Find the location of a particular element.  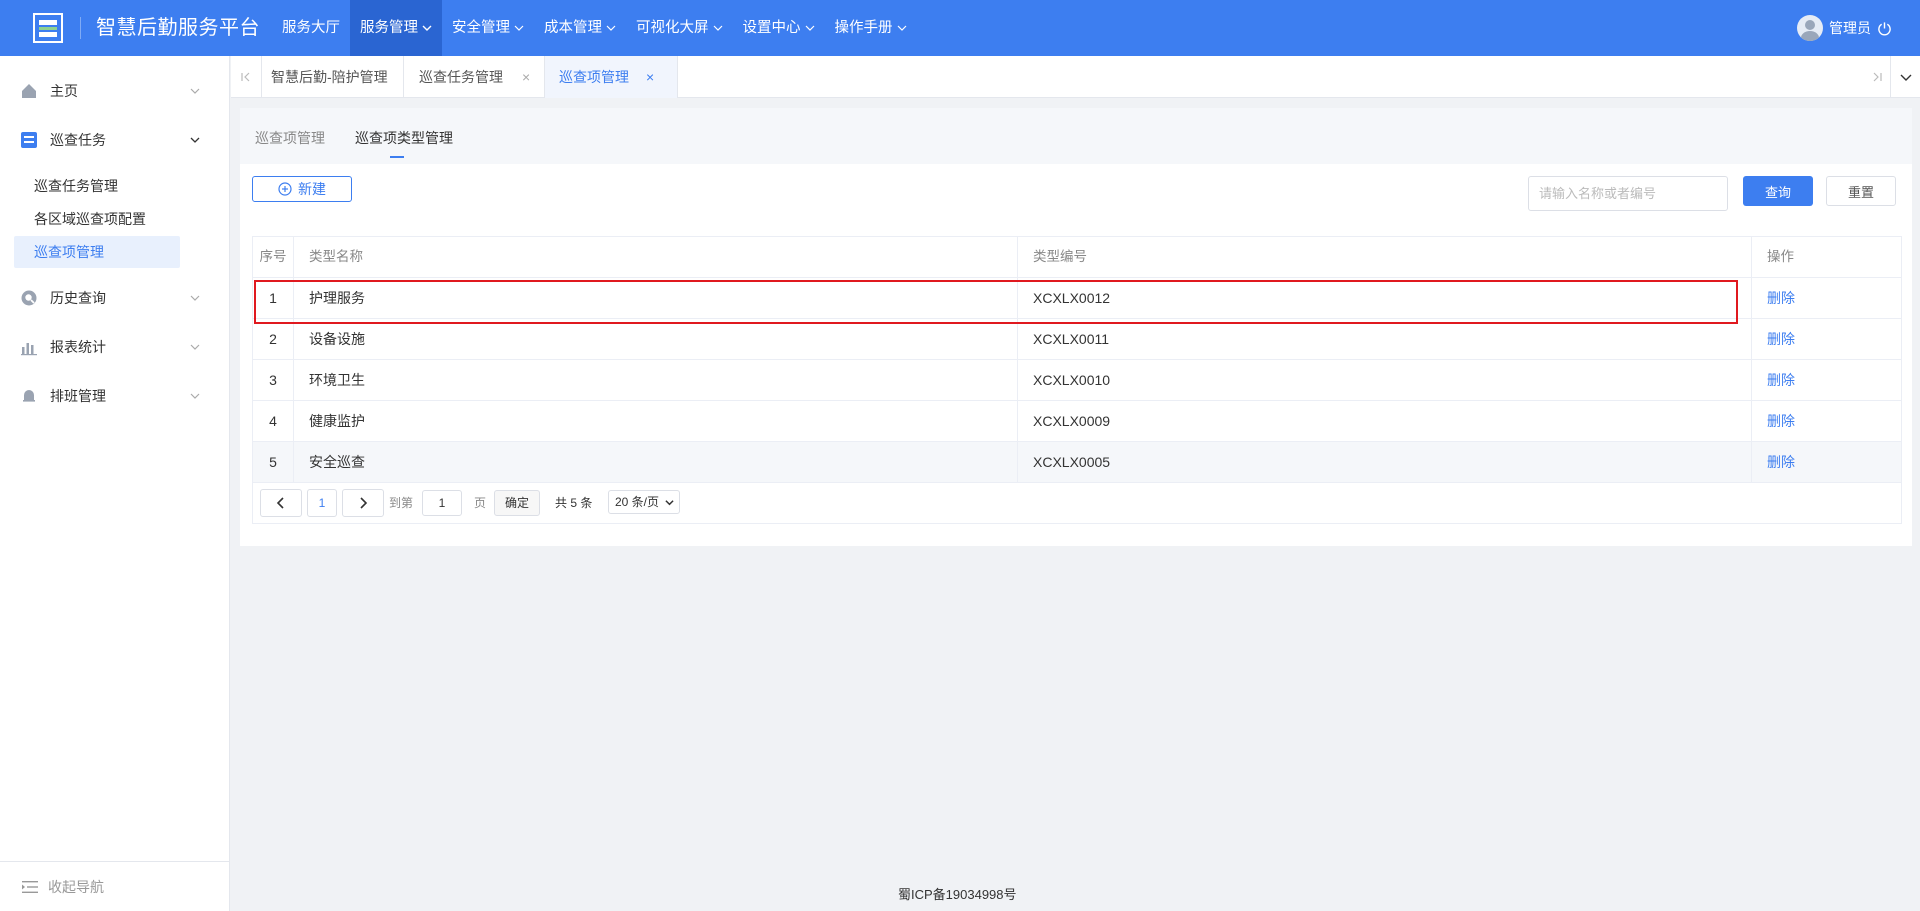

row-type-code: XCXLX0012 is located at coordinates (1072, 298).